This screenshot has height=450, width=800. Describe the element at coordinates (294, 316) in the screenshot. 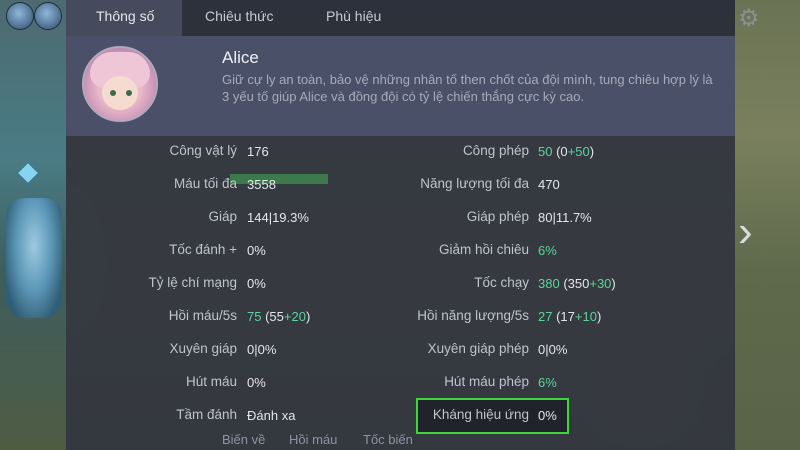

I see `stat-value-bonus: +20` at that location.